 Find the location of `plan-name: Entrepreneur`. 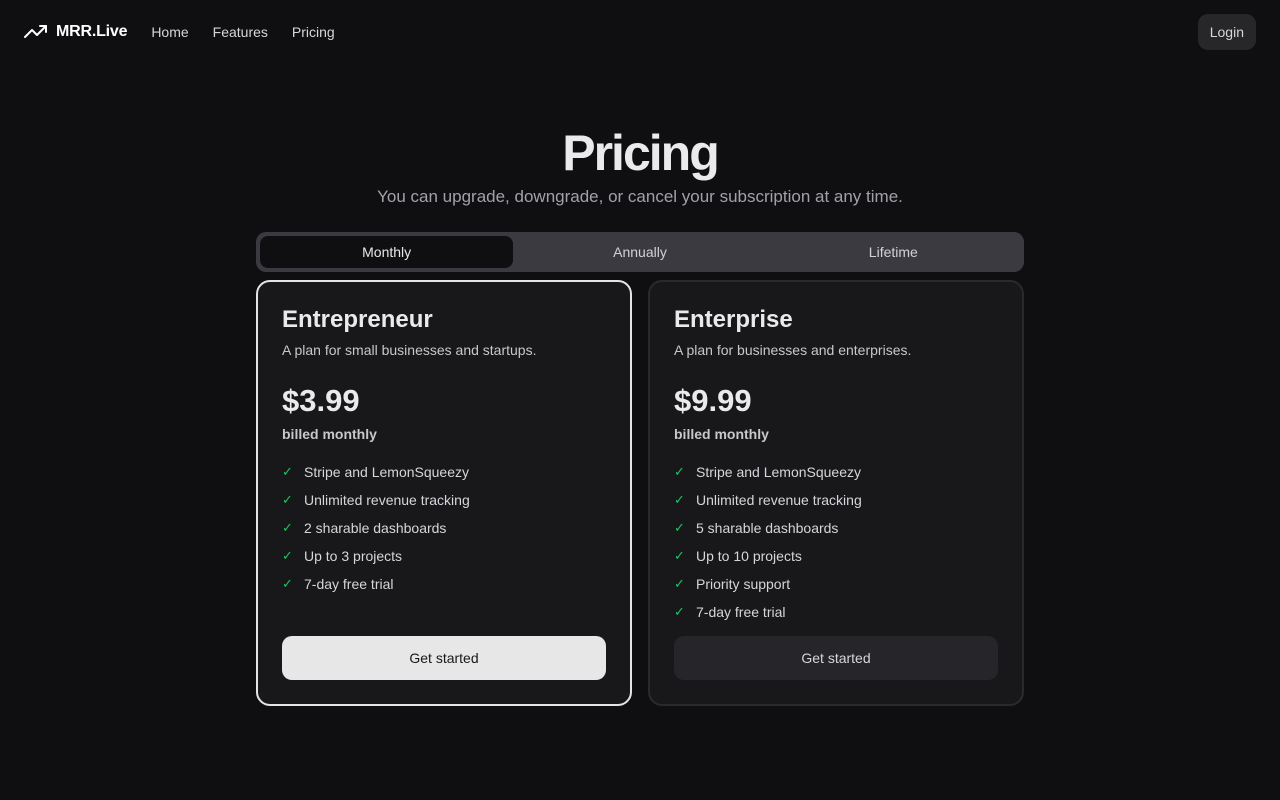

plan-name: Entrepreneur is located at coordinates (357, 319).